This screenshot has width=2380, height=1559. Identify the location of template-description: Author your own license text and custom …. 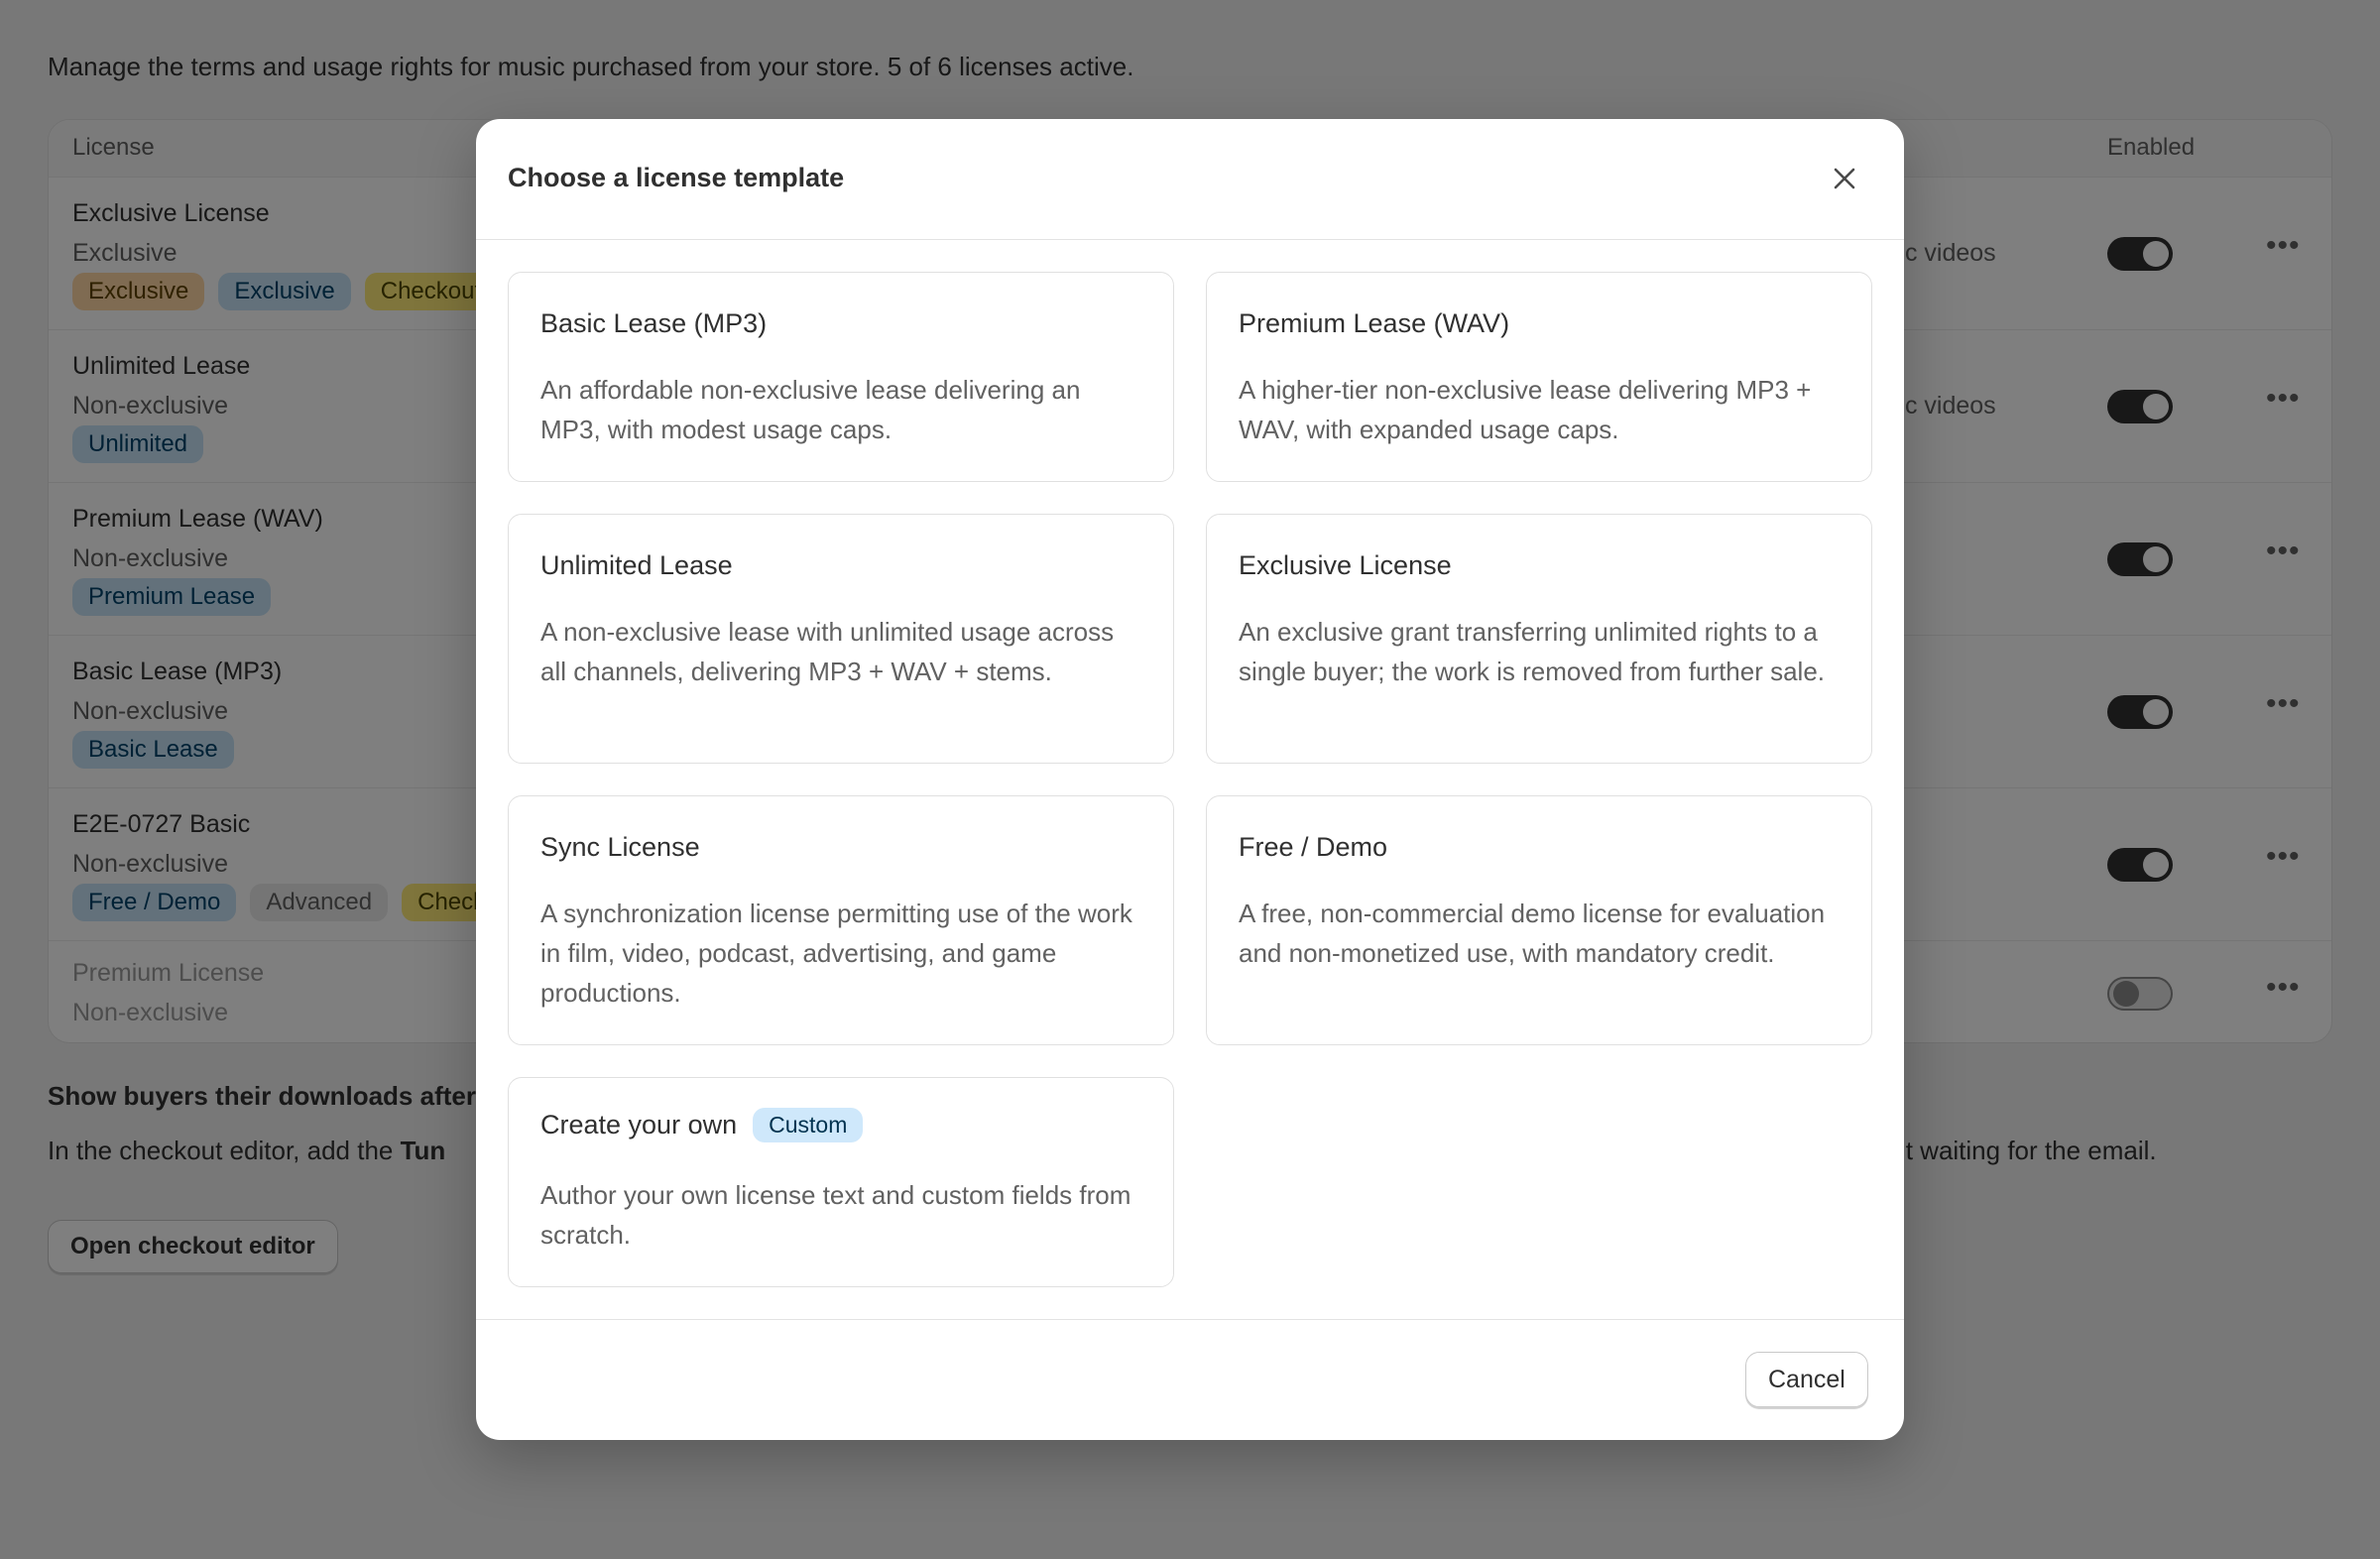
(835, 1215).